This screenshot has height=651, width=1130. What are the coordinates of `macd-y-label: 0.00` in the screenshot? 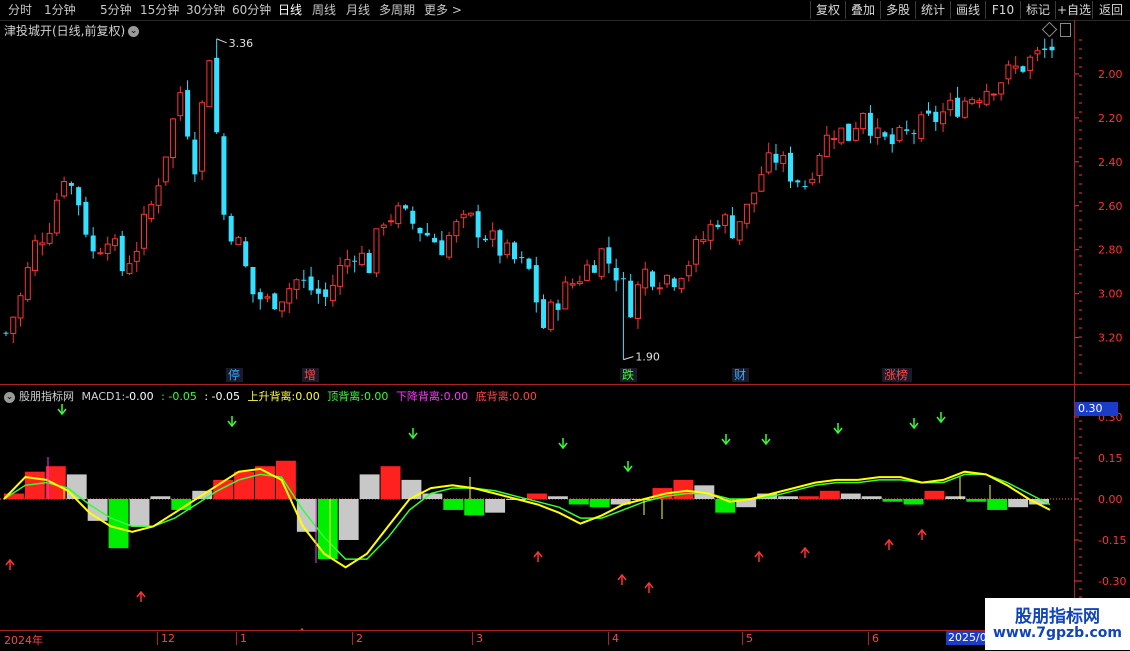 It's located at (1110, 499).